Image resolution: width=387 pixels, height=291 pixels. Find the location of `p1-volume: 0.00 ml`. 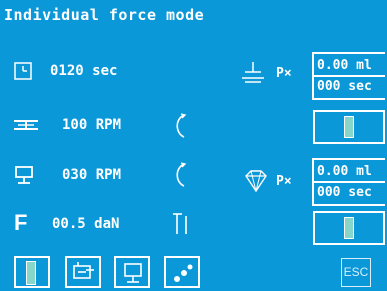

p1-volume: 0.00 ml is located at coordinates (344, 65).